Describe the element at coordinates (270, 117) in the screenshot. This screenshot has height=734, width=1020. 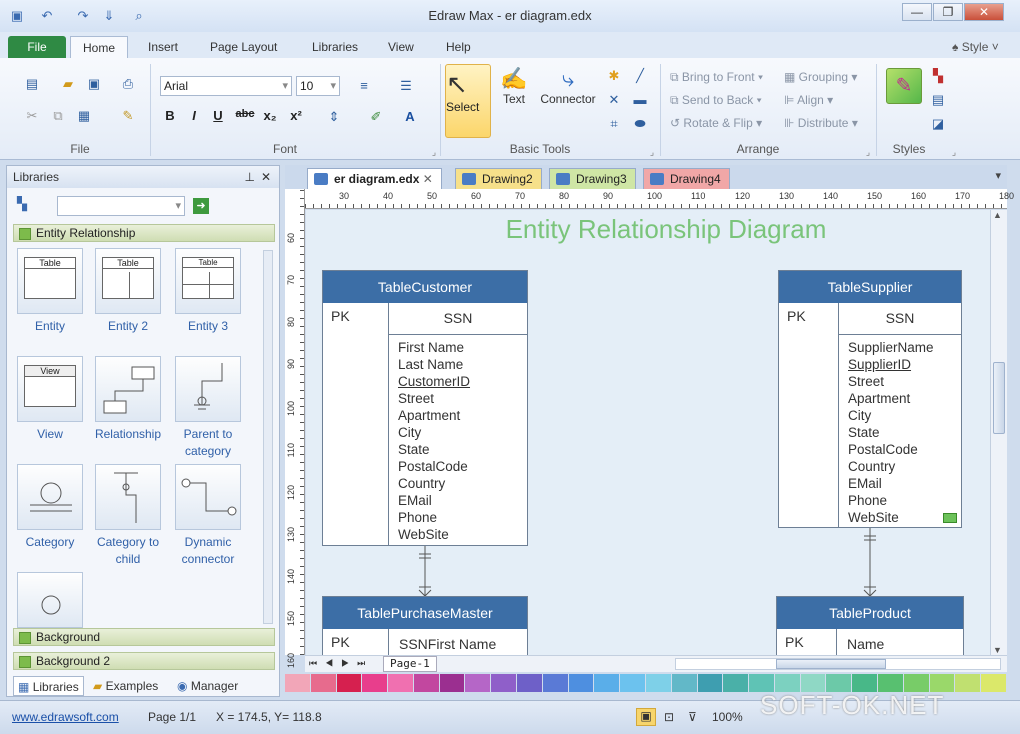
I see `subscript-button: x₂` at that location.